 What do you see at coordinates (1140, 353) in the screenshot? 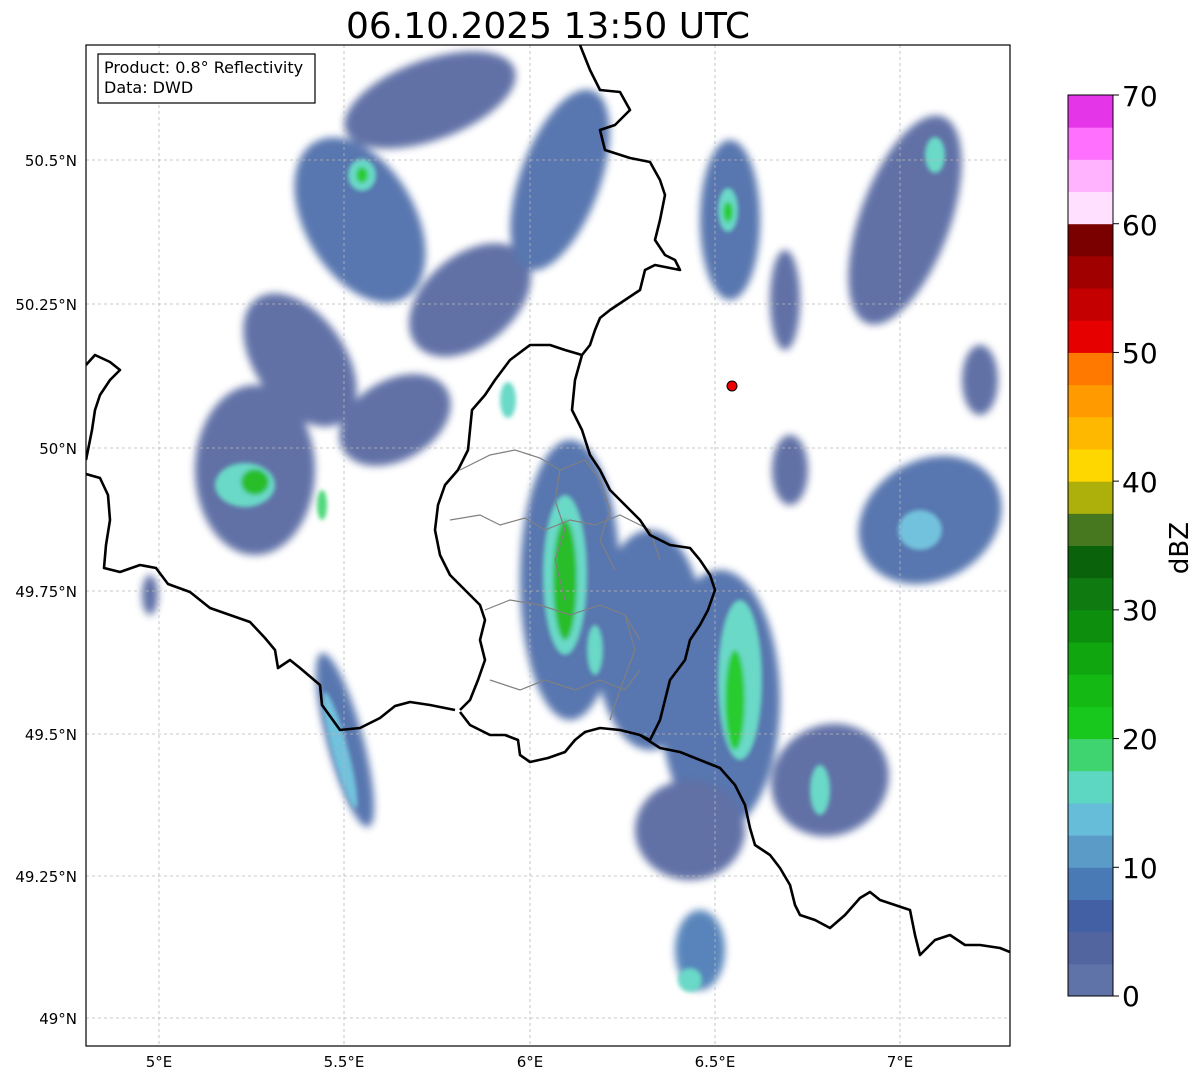
I see `colorbar-tick-label: 50` at bounding box center [1140, 353].